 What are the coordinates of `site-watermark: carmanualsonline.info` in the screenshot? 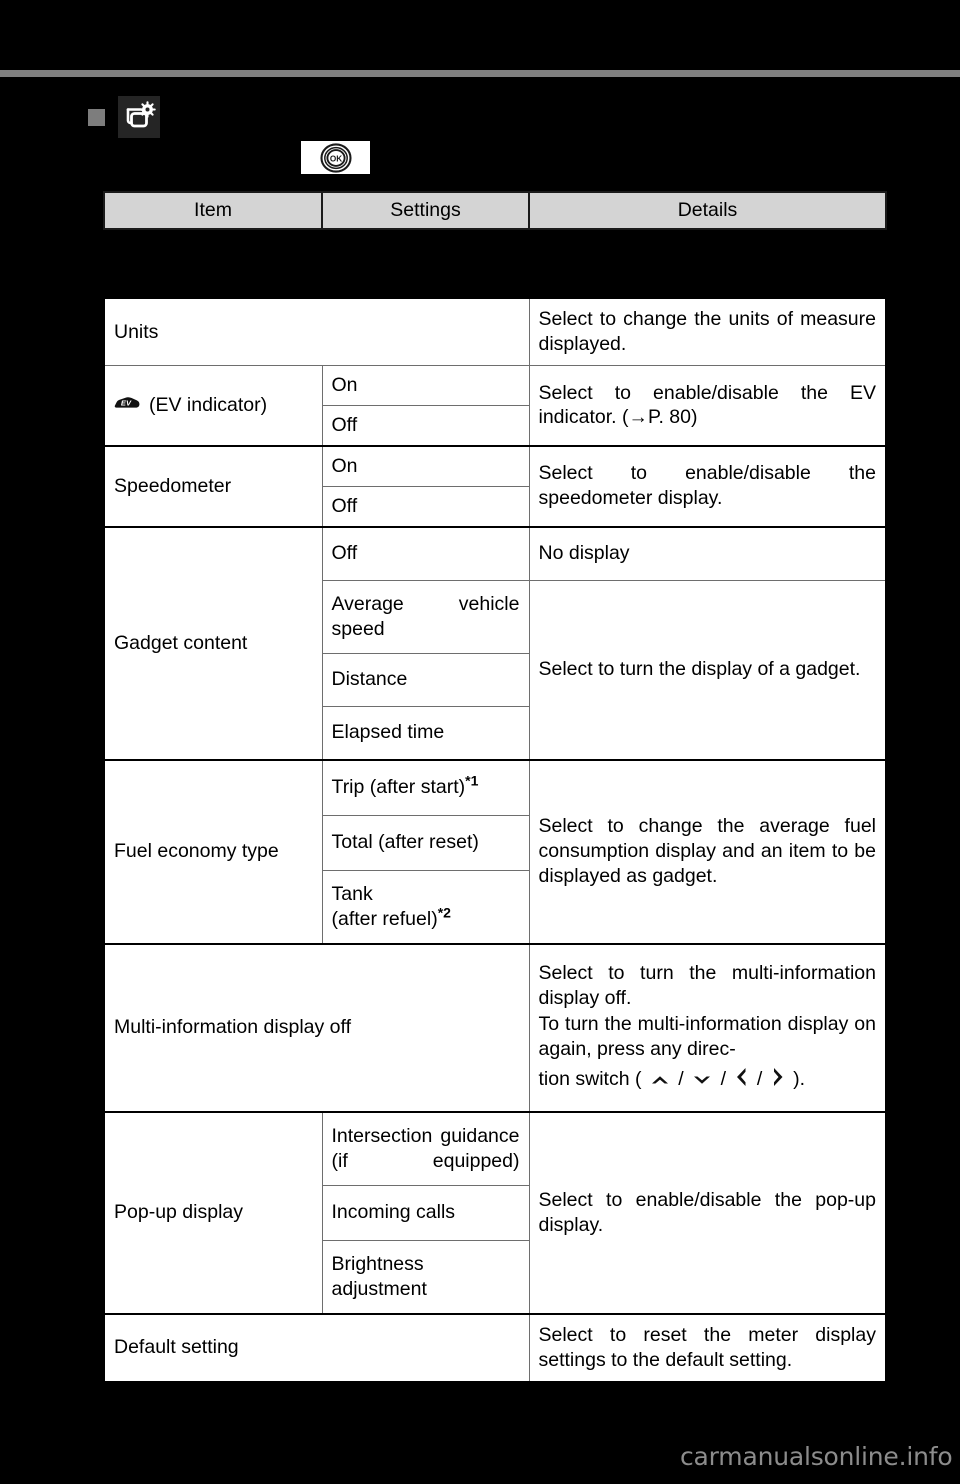 It's located at (816, 1456).